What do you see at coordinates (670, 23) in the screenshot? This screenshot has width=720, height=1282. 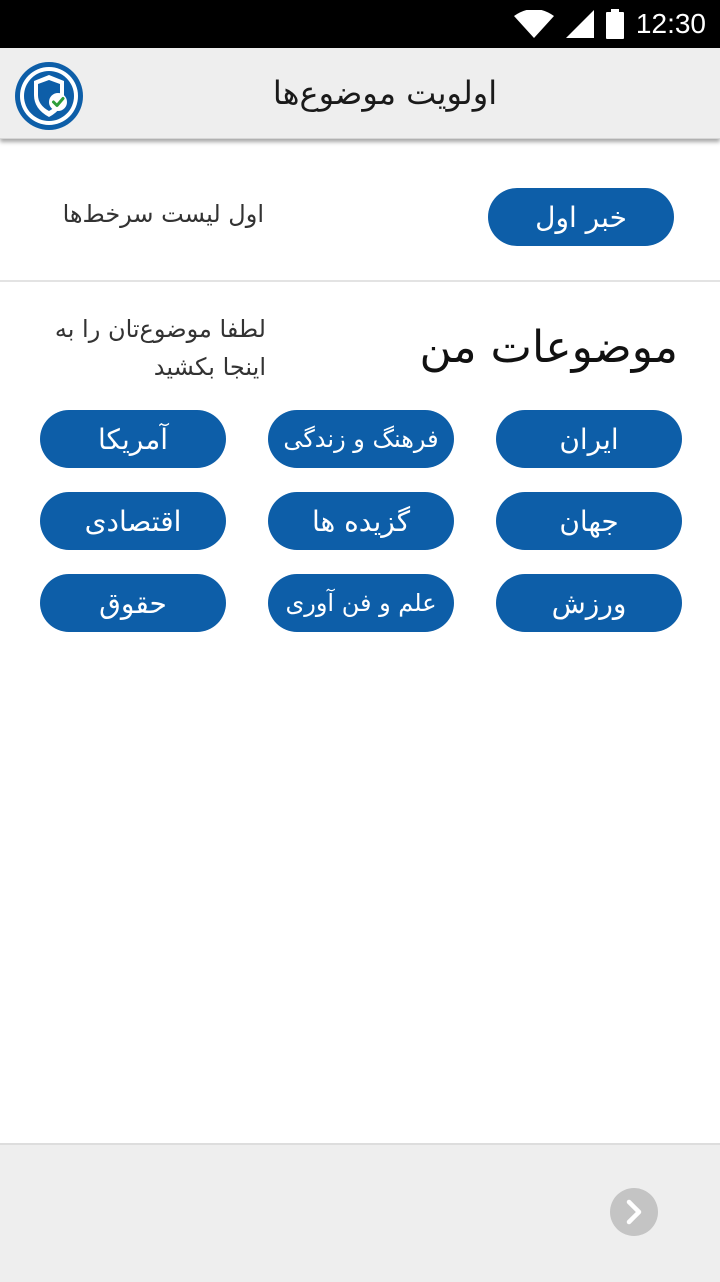 I see `status-time: 12:30` at bounding box center [670, 23].